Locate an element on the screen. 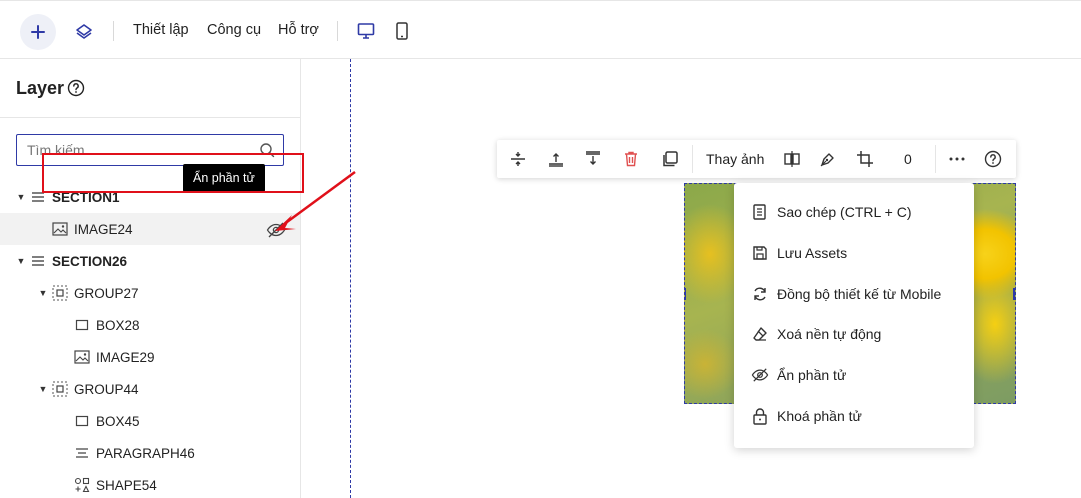 The image size is (1081, 498). context-menu-label: Ẩn phần tử is located at coordinates (812, 375).